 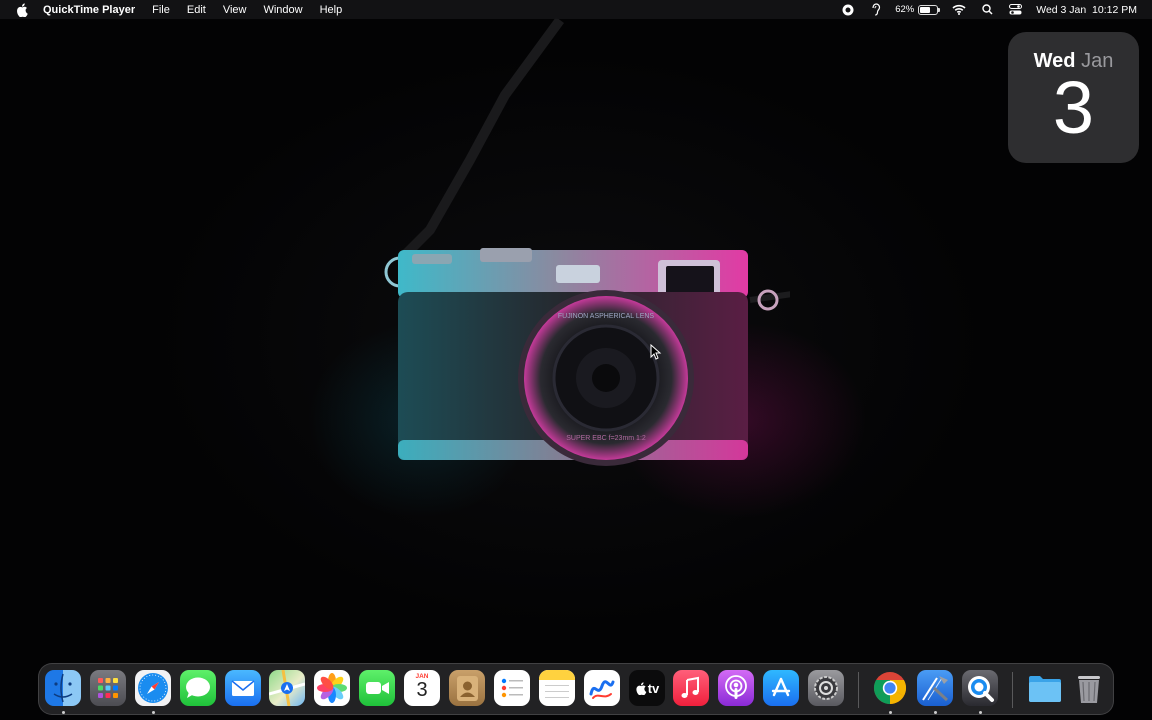 I want to click on system-settings-icon, so click(x=826, y=688).